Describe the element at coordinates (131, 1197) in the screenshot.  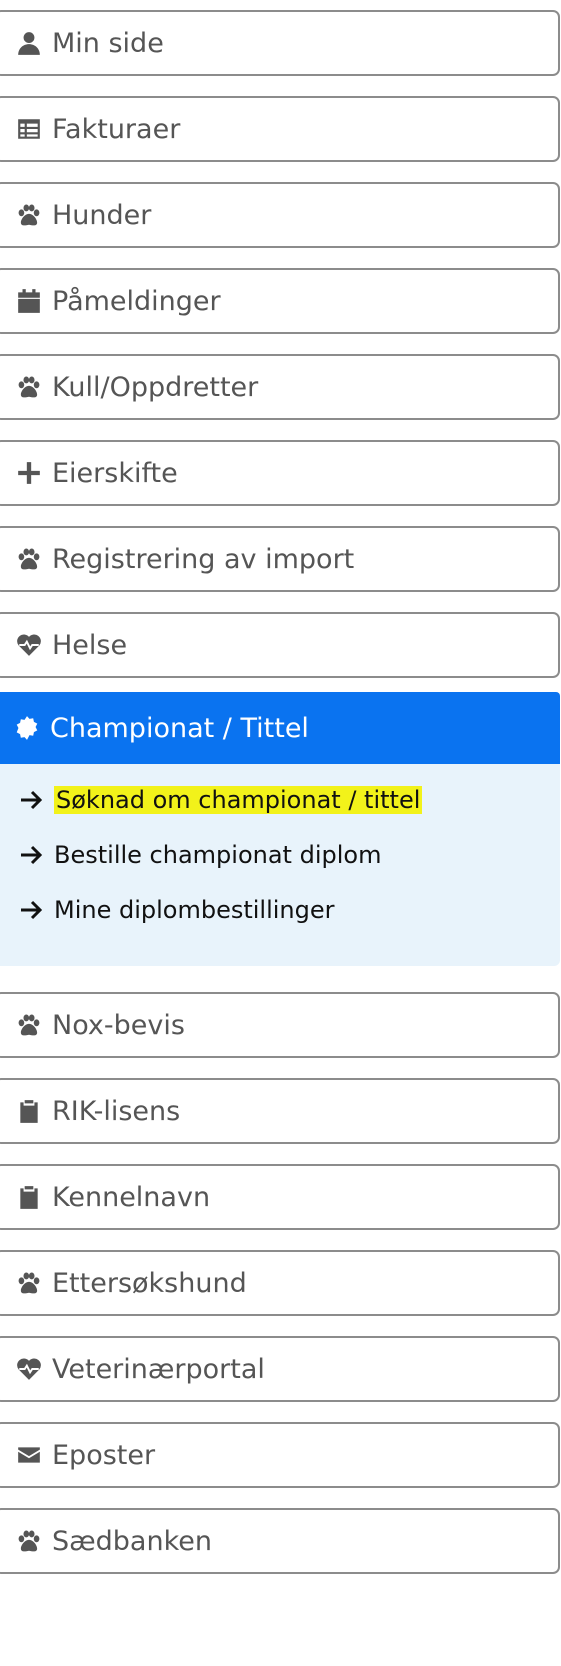
I see `menu-item-label: Kennelnavn` at that location.